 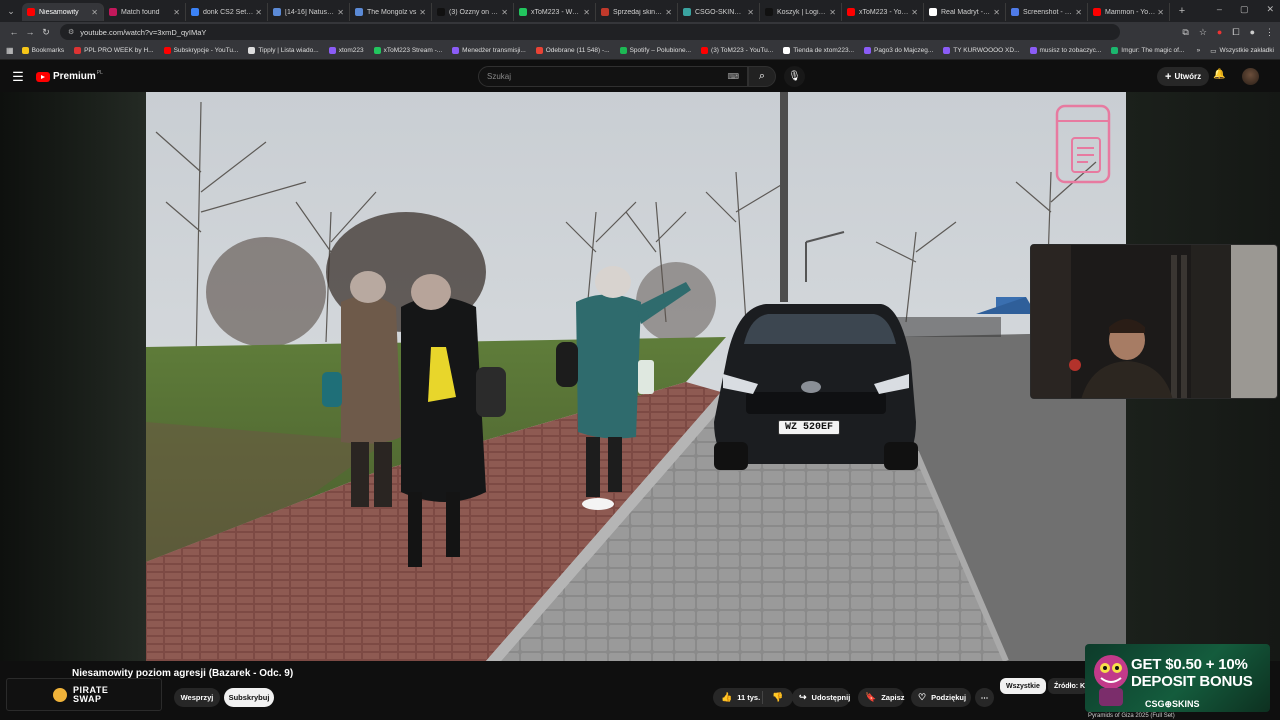 I want to click on youtube-header: ☰ Premium PL Szukaj ⌨ ⌕ 🎙 + Utwórz 🔔, so click(x=640, y=76).